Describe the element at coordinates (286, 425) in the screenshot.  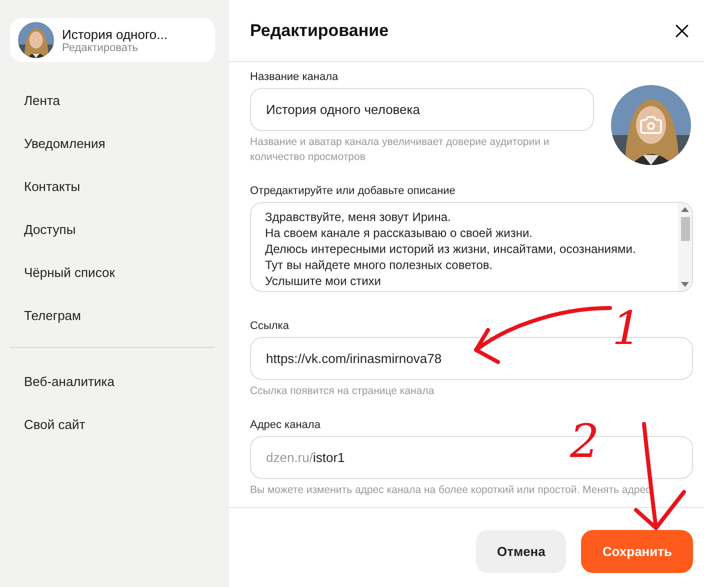
I see `field-label: Адрес канала` at that location.